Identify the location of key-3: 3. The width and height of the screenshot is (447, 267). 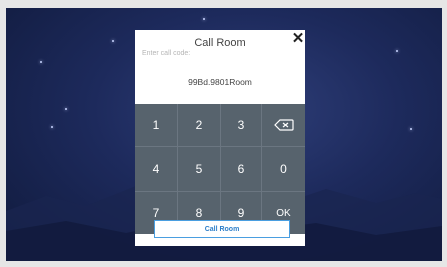
(241, 125).